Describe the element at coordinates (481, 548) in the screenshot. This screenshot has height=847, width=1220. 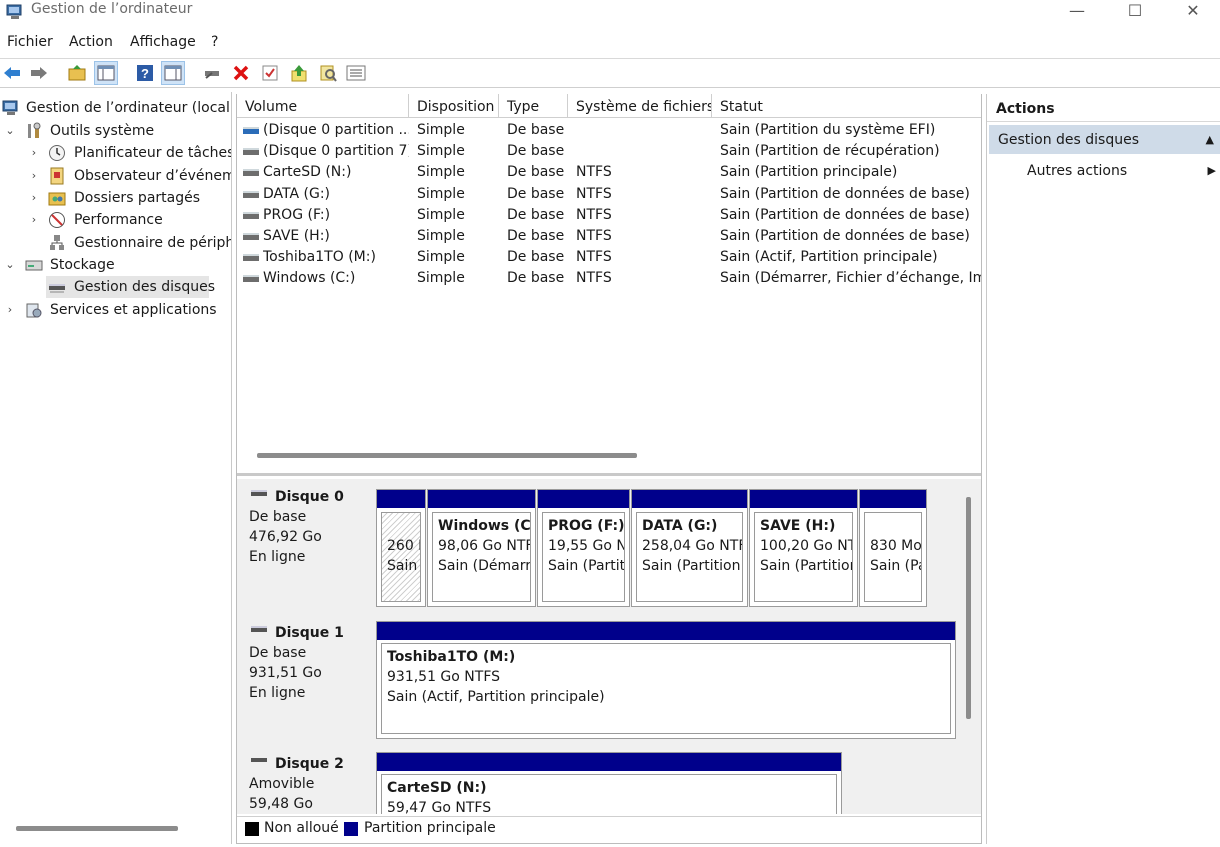
I see `partition-windows: Windows (C 98,06 Go NTF Sain (Démarre` at that location.